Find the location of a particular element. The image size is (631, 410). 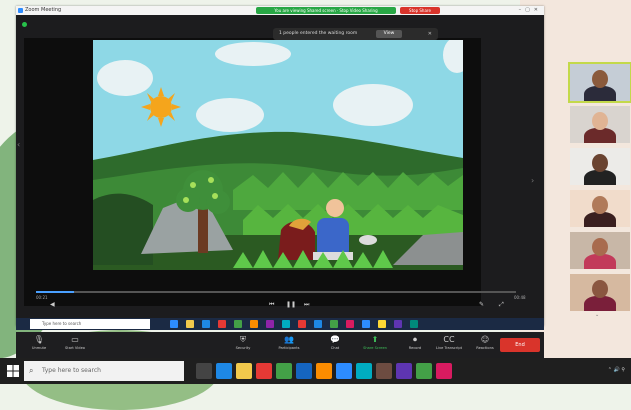

forward-icon: ⏭ is located at coordinates (306, 305).